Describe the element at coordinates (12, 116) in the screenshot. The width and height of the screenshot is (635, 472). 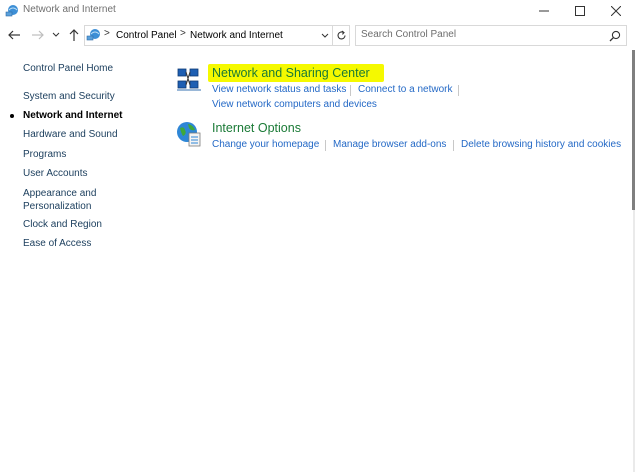
I see `active-bullet` at that location.